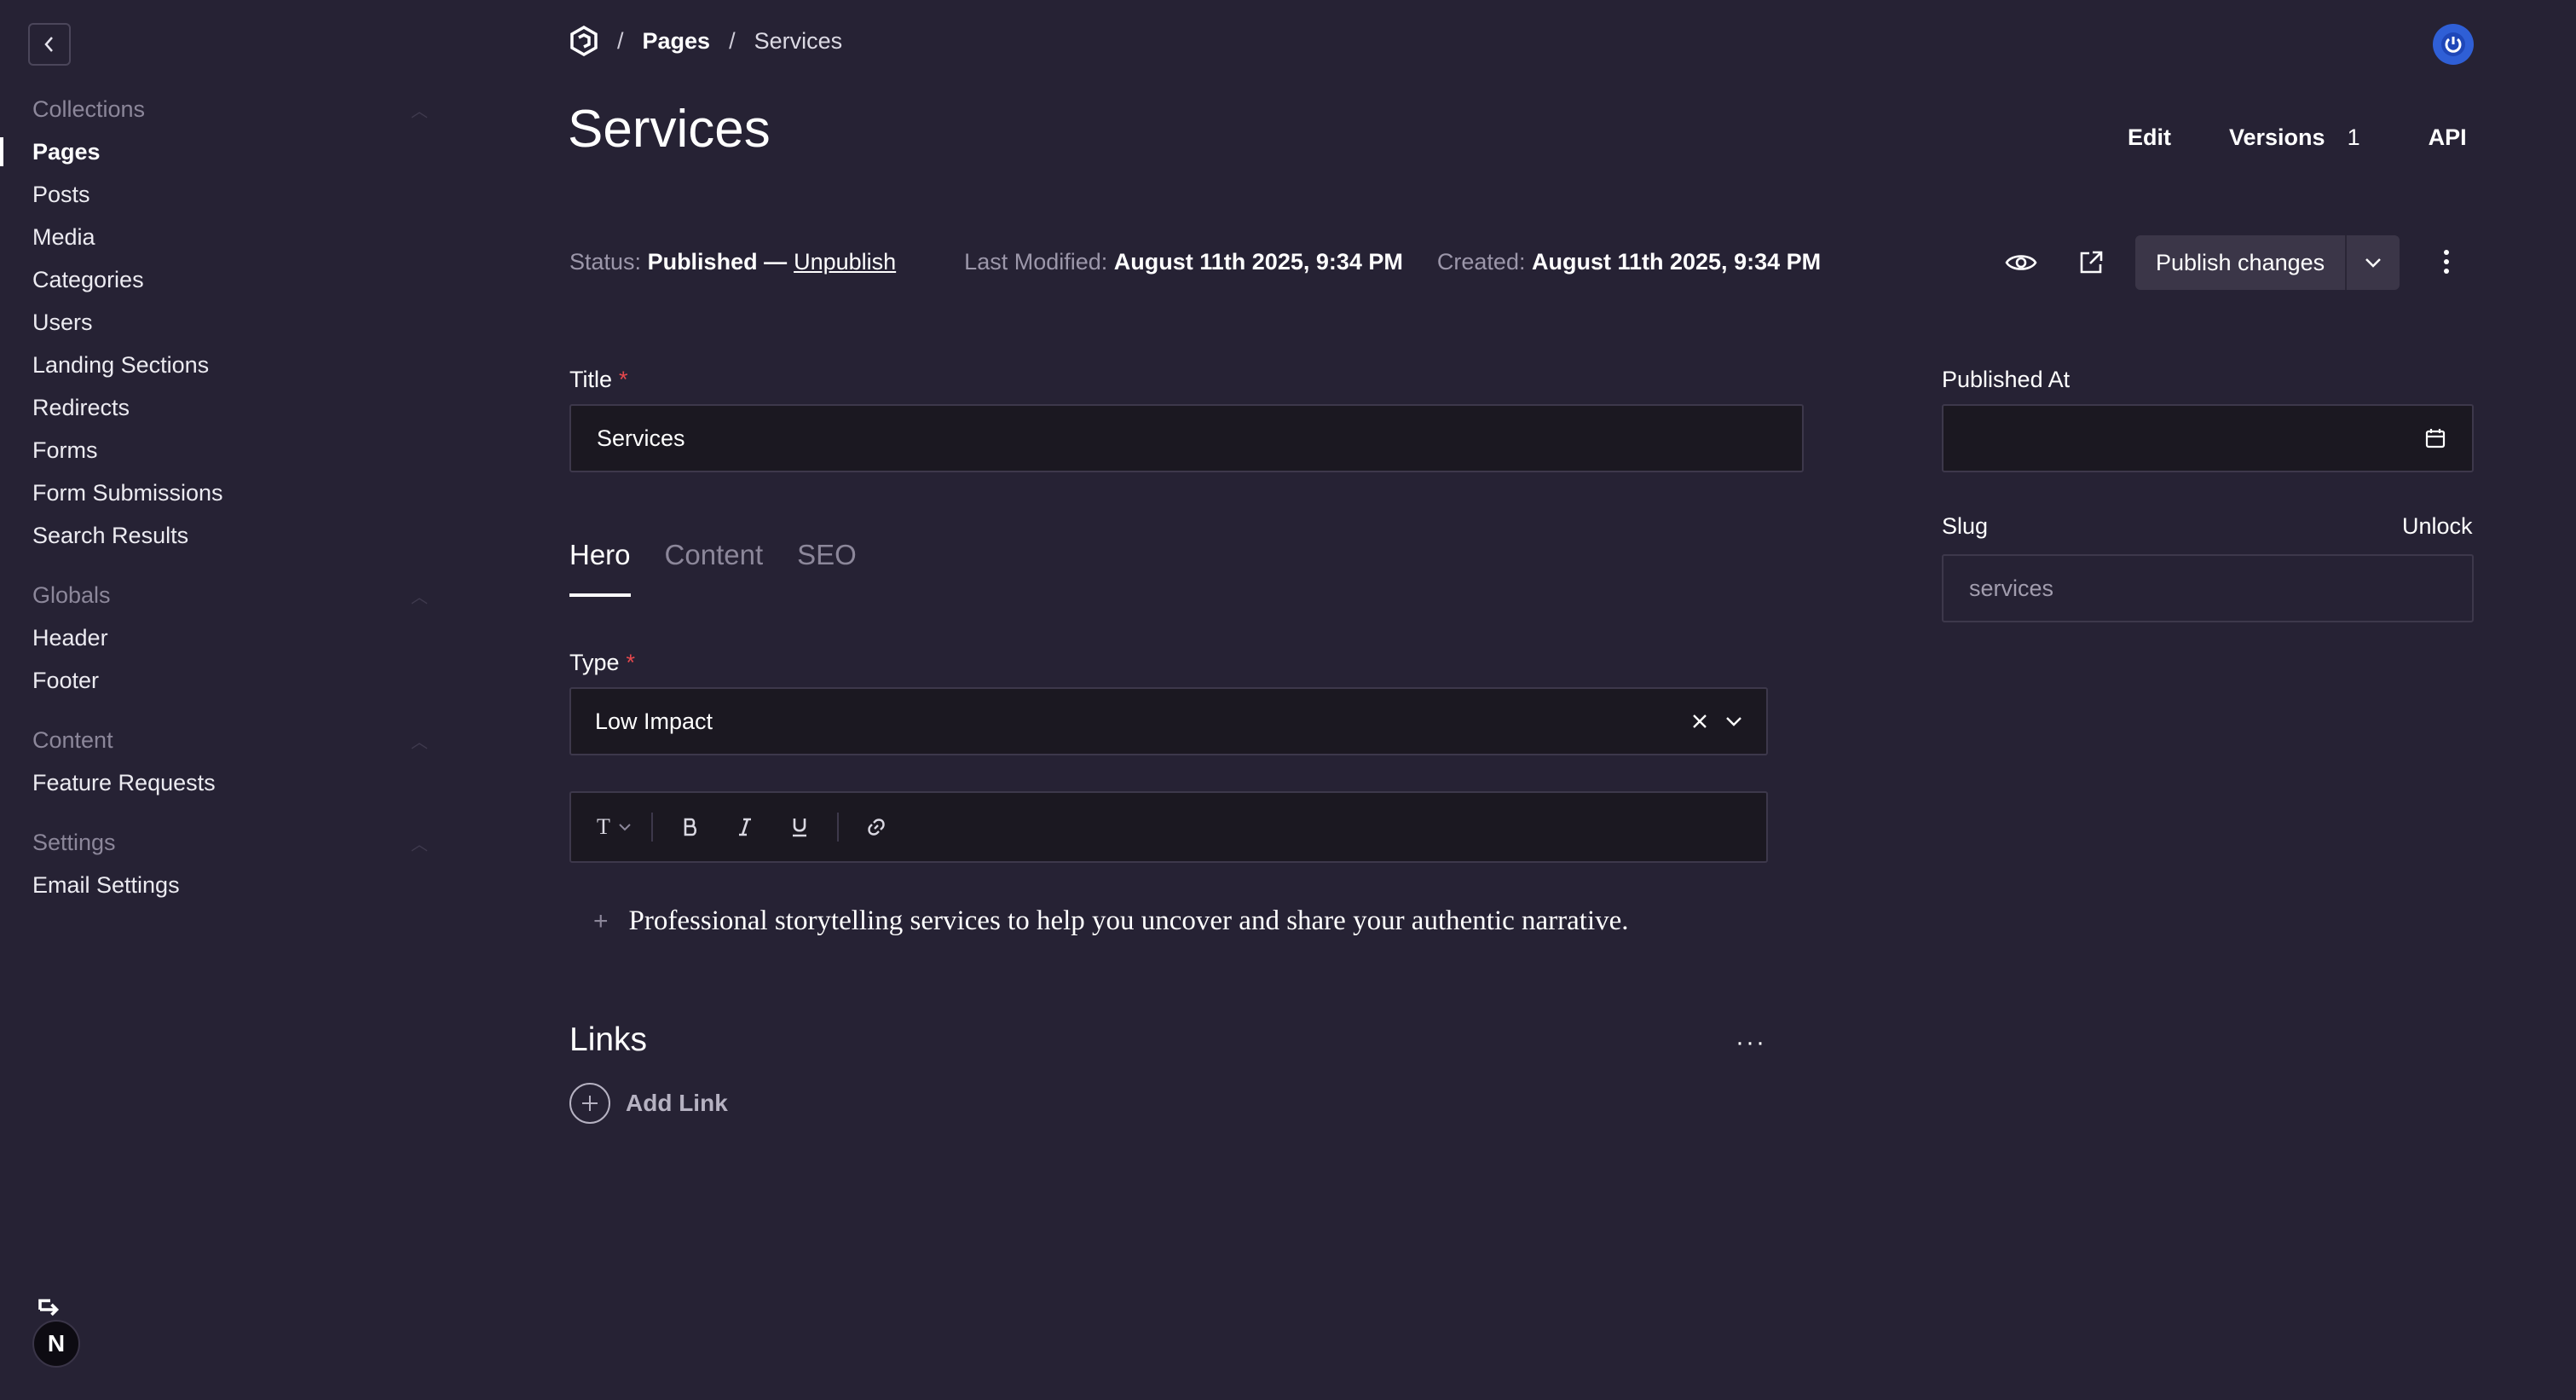  I want to click on tab-versions: Versions 1, so click(2294, 137).